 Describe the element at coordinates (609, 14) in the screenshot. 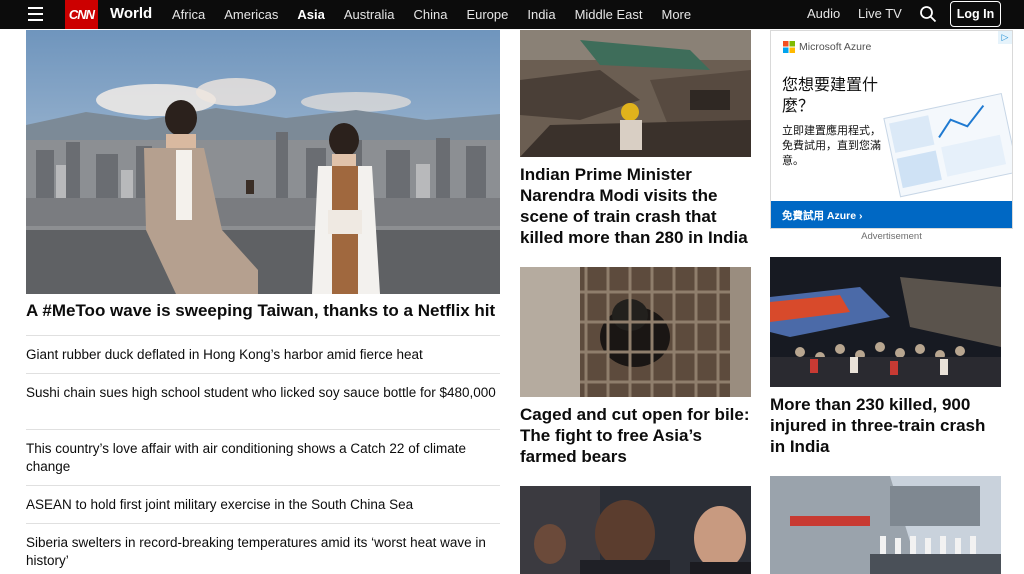

I see `nav-link-middle-east: Middle East` at that location.